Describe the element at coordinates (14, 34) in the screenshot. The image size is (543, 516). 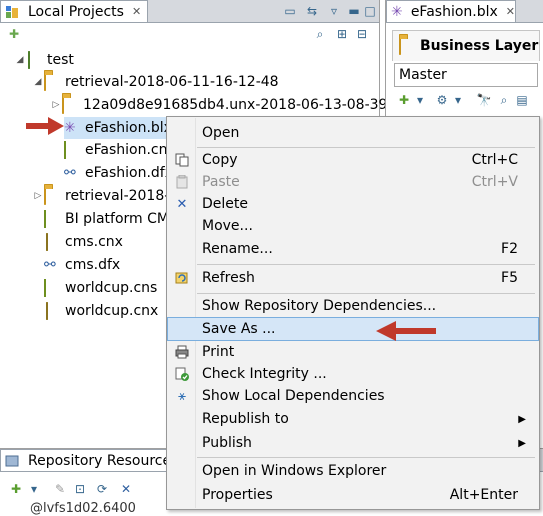
I see `new-project-icon: ✚` at that location.